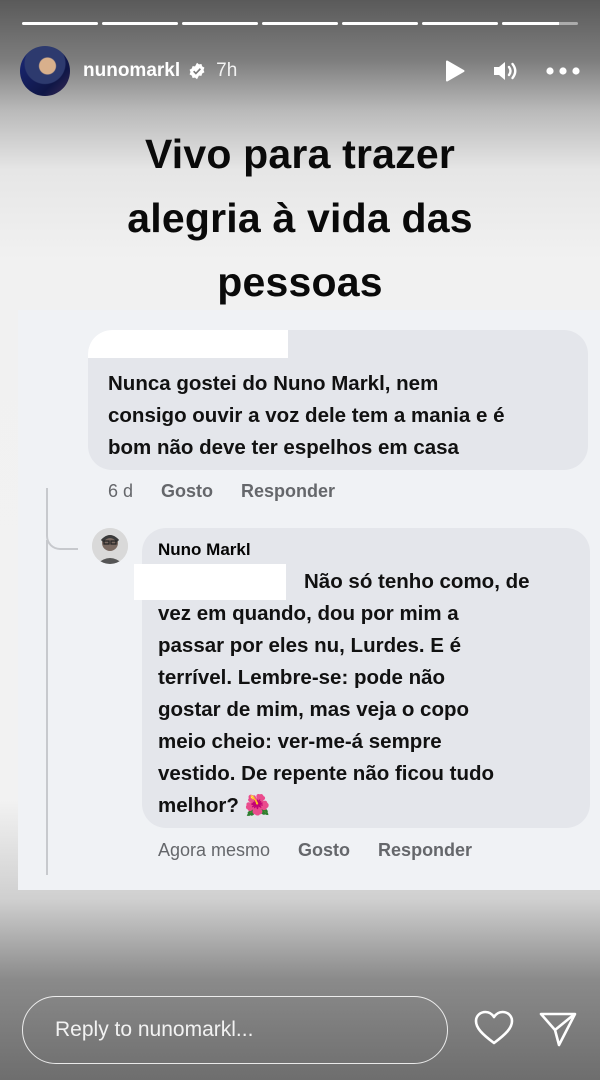 Image resolution: width=600 pixels, height=1080 pixels. I want to click on reply-author: Nuno Markl, so click(204, 549).